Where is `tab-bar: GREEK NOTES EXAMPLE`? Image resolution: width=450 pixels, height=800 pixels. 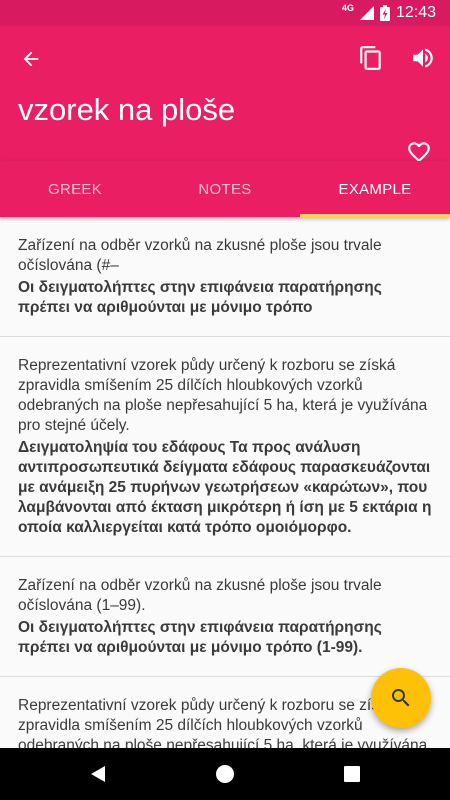
tab-bar: GREEK NOTES EXAMPLE is located at coordinates (225, 189).